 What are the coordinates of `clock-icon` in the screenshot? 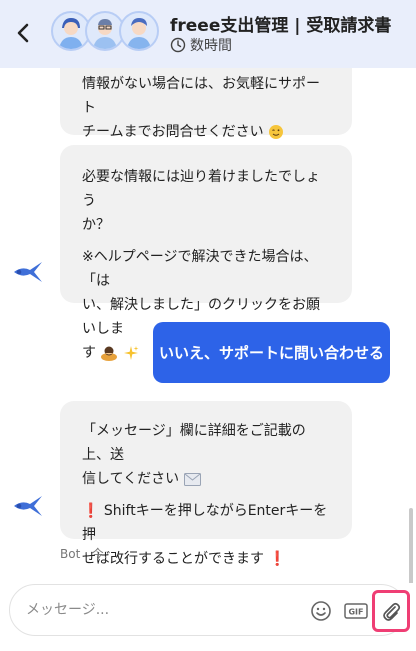 It's located at (178, 45).